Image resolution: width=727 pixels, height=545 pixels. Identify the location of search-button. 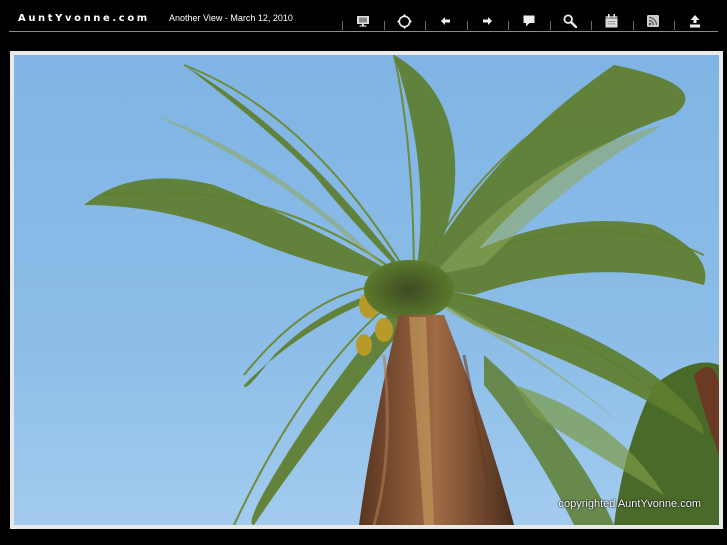
(570, 21).